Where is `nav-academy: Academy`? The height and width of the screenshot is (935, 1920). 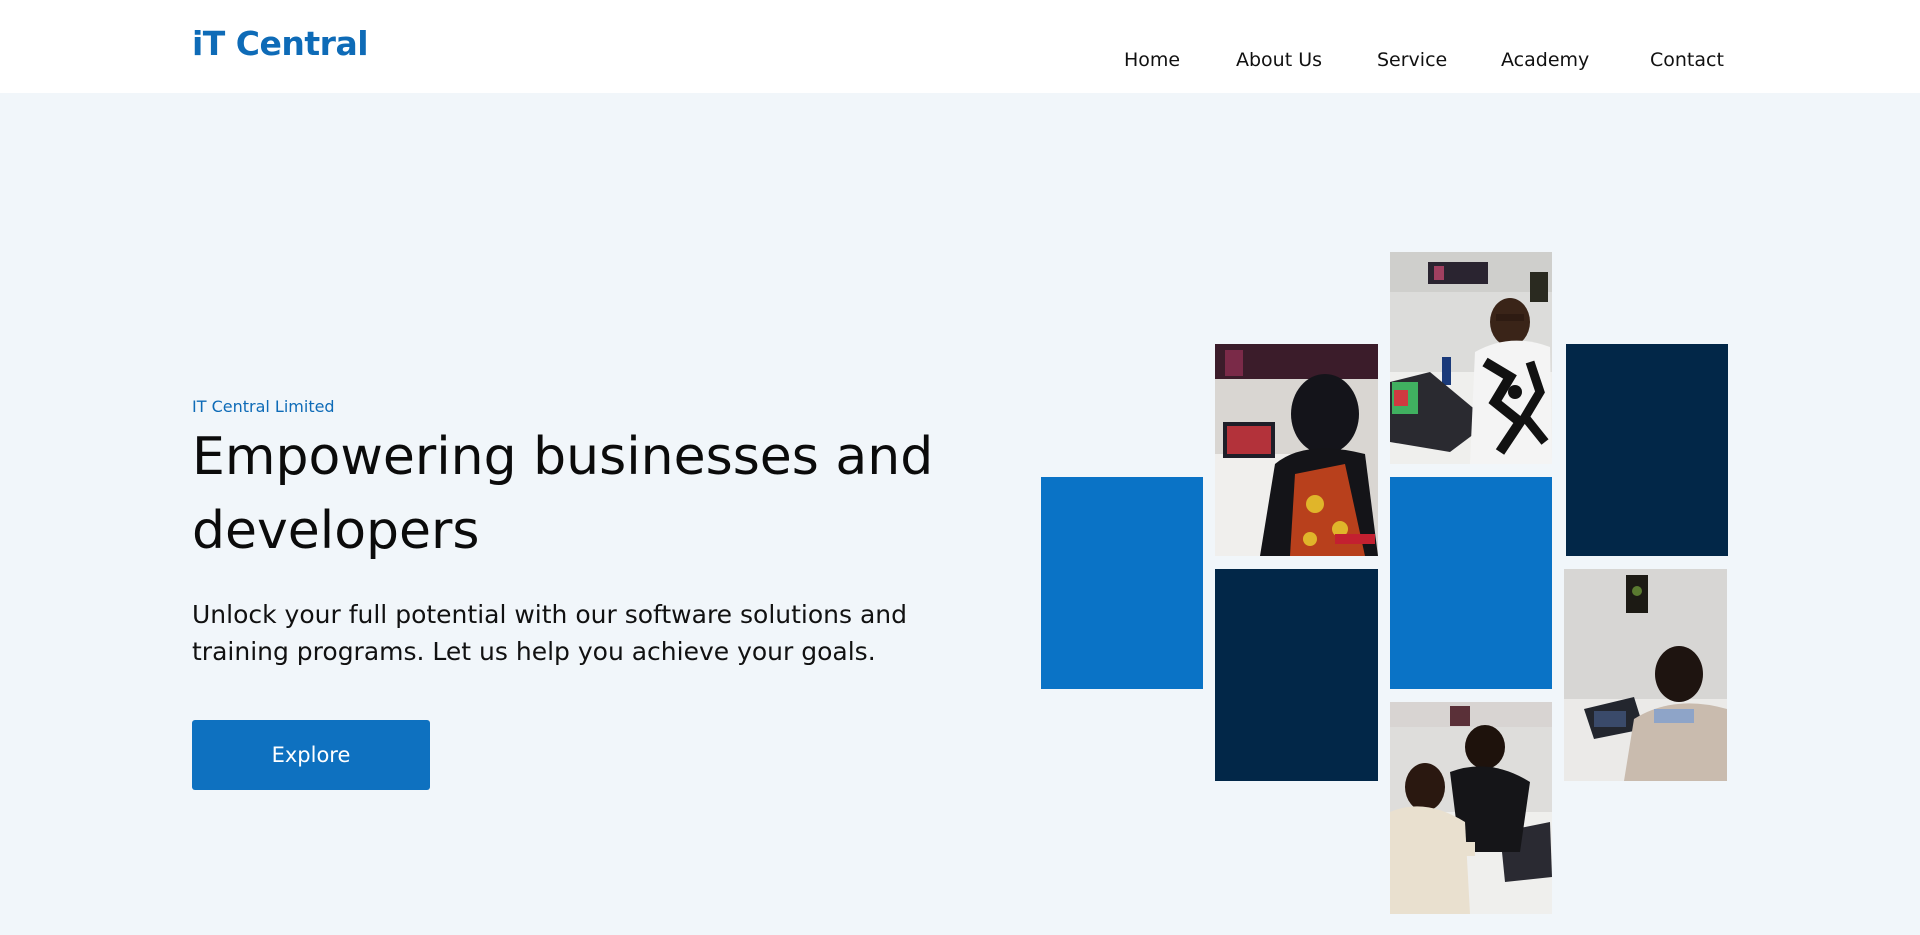
nav-academy: Academy is located at coordinates (1545, 60).